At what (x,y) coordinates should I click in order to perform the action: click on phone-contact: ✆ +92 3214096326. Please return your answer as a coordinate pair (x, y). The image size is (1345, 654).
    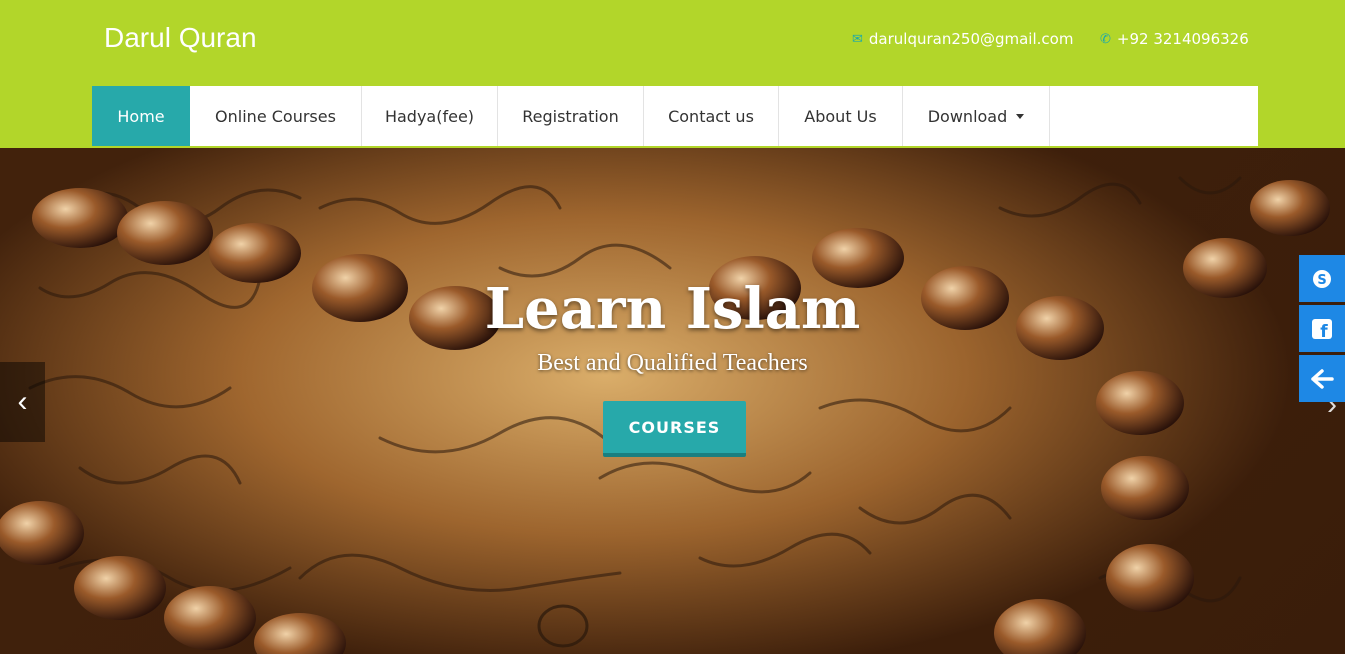
    Looking at the image, I should click on (1174, 39).